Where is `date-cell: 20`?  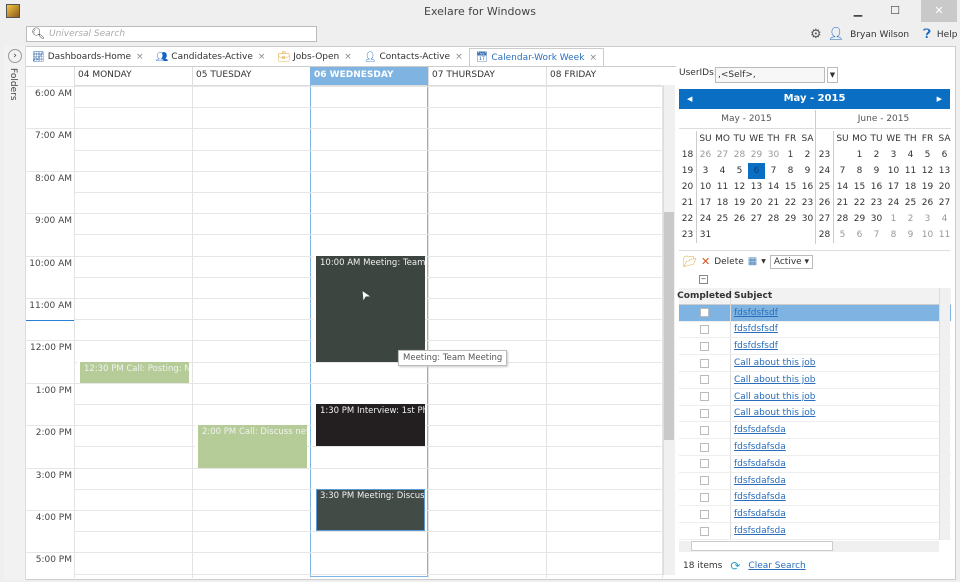
date-cell: 20 is located at coordinates (756, 203).